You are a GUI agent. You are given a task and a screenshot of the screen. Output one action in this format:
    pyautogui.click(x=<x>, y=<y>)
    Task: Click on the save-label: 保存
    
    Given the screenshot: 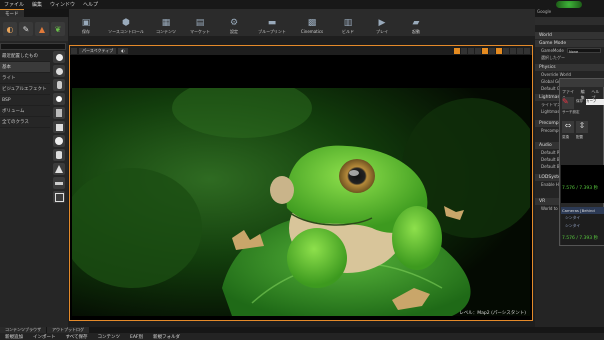 What is the action you would take?
    pyautogui.click(x=579, y=101)
    